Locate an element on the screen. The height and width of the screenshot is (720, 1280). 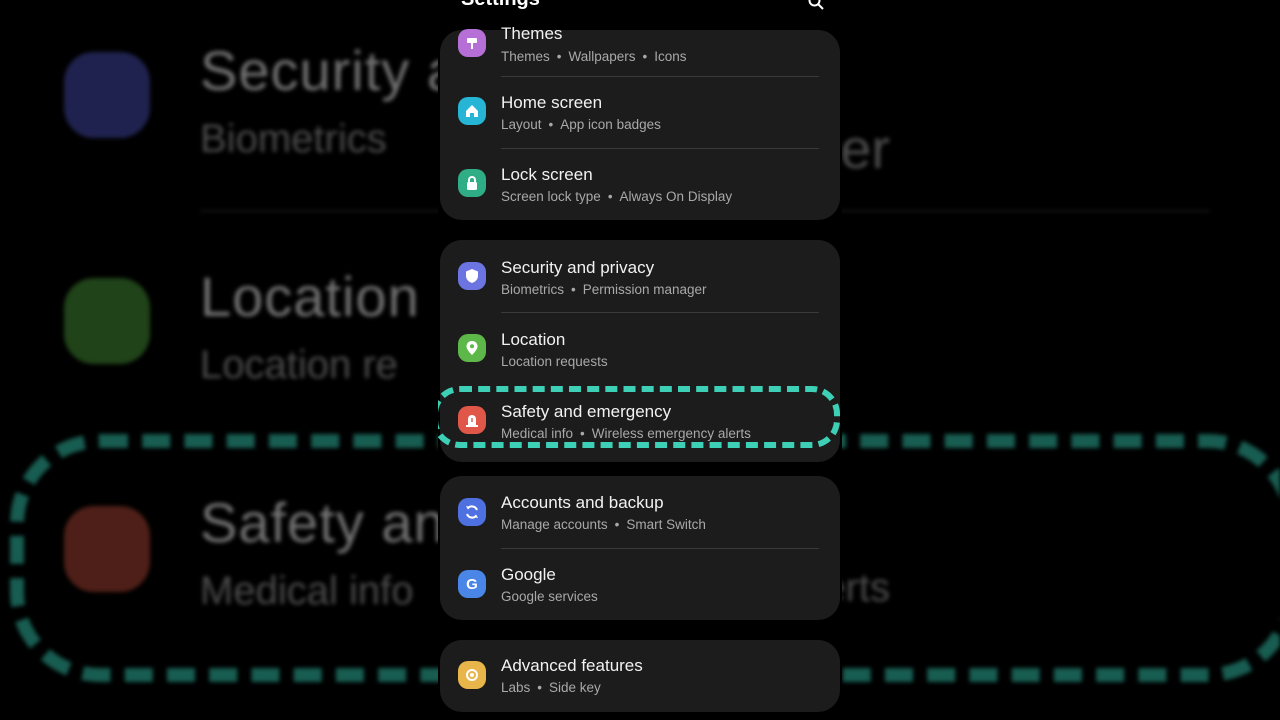
bg-security-row: Security a Biometrics is located at coordinates (329, 100).